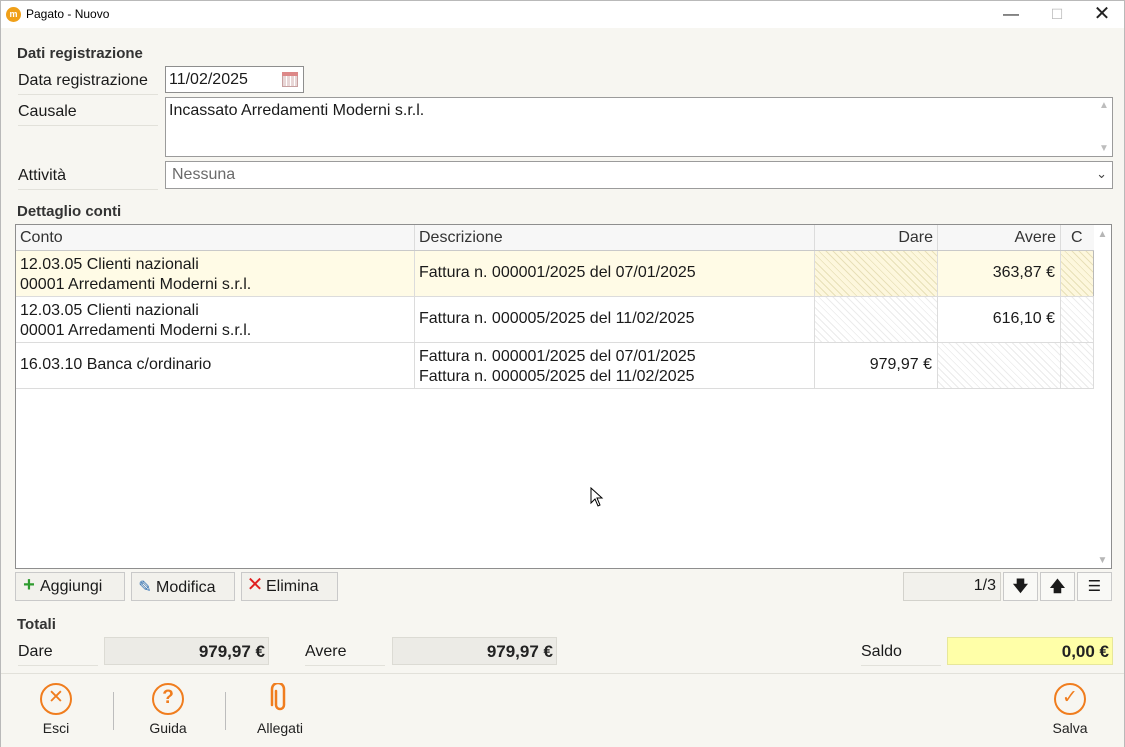 This screenshot has width=1125, height=747. Describe the element at coordinates (1011, 14) in the screenshot. I see `minimize-button: —` at that location.